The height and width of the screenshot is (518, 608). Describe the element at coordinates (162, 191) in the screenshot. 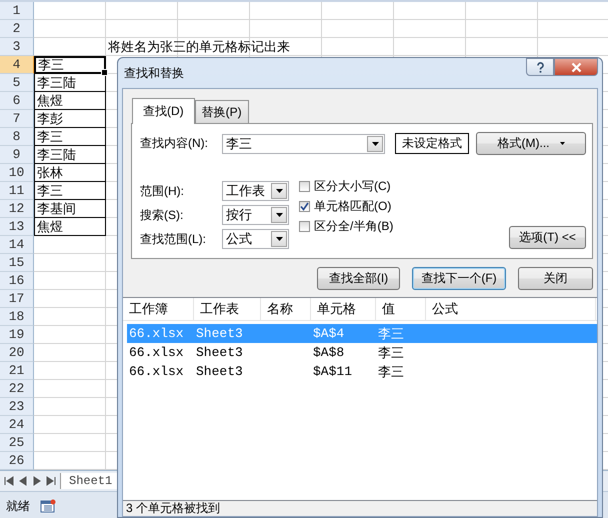

I see `field-label: 范围(H):` at that location.